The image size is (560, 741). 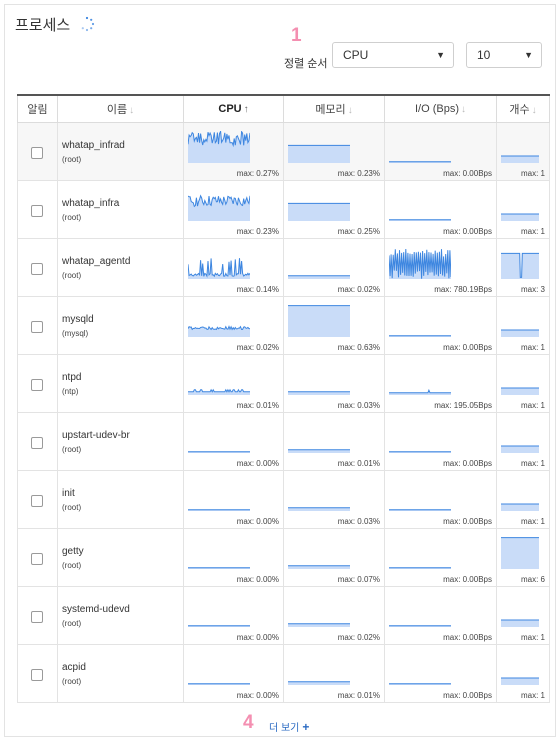 I want to click on io-cell: max: 0.00Bps, so click(x=440, y=151).